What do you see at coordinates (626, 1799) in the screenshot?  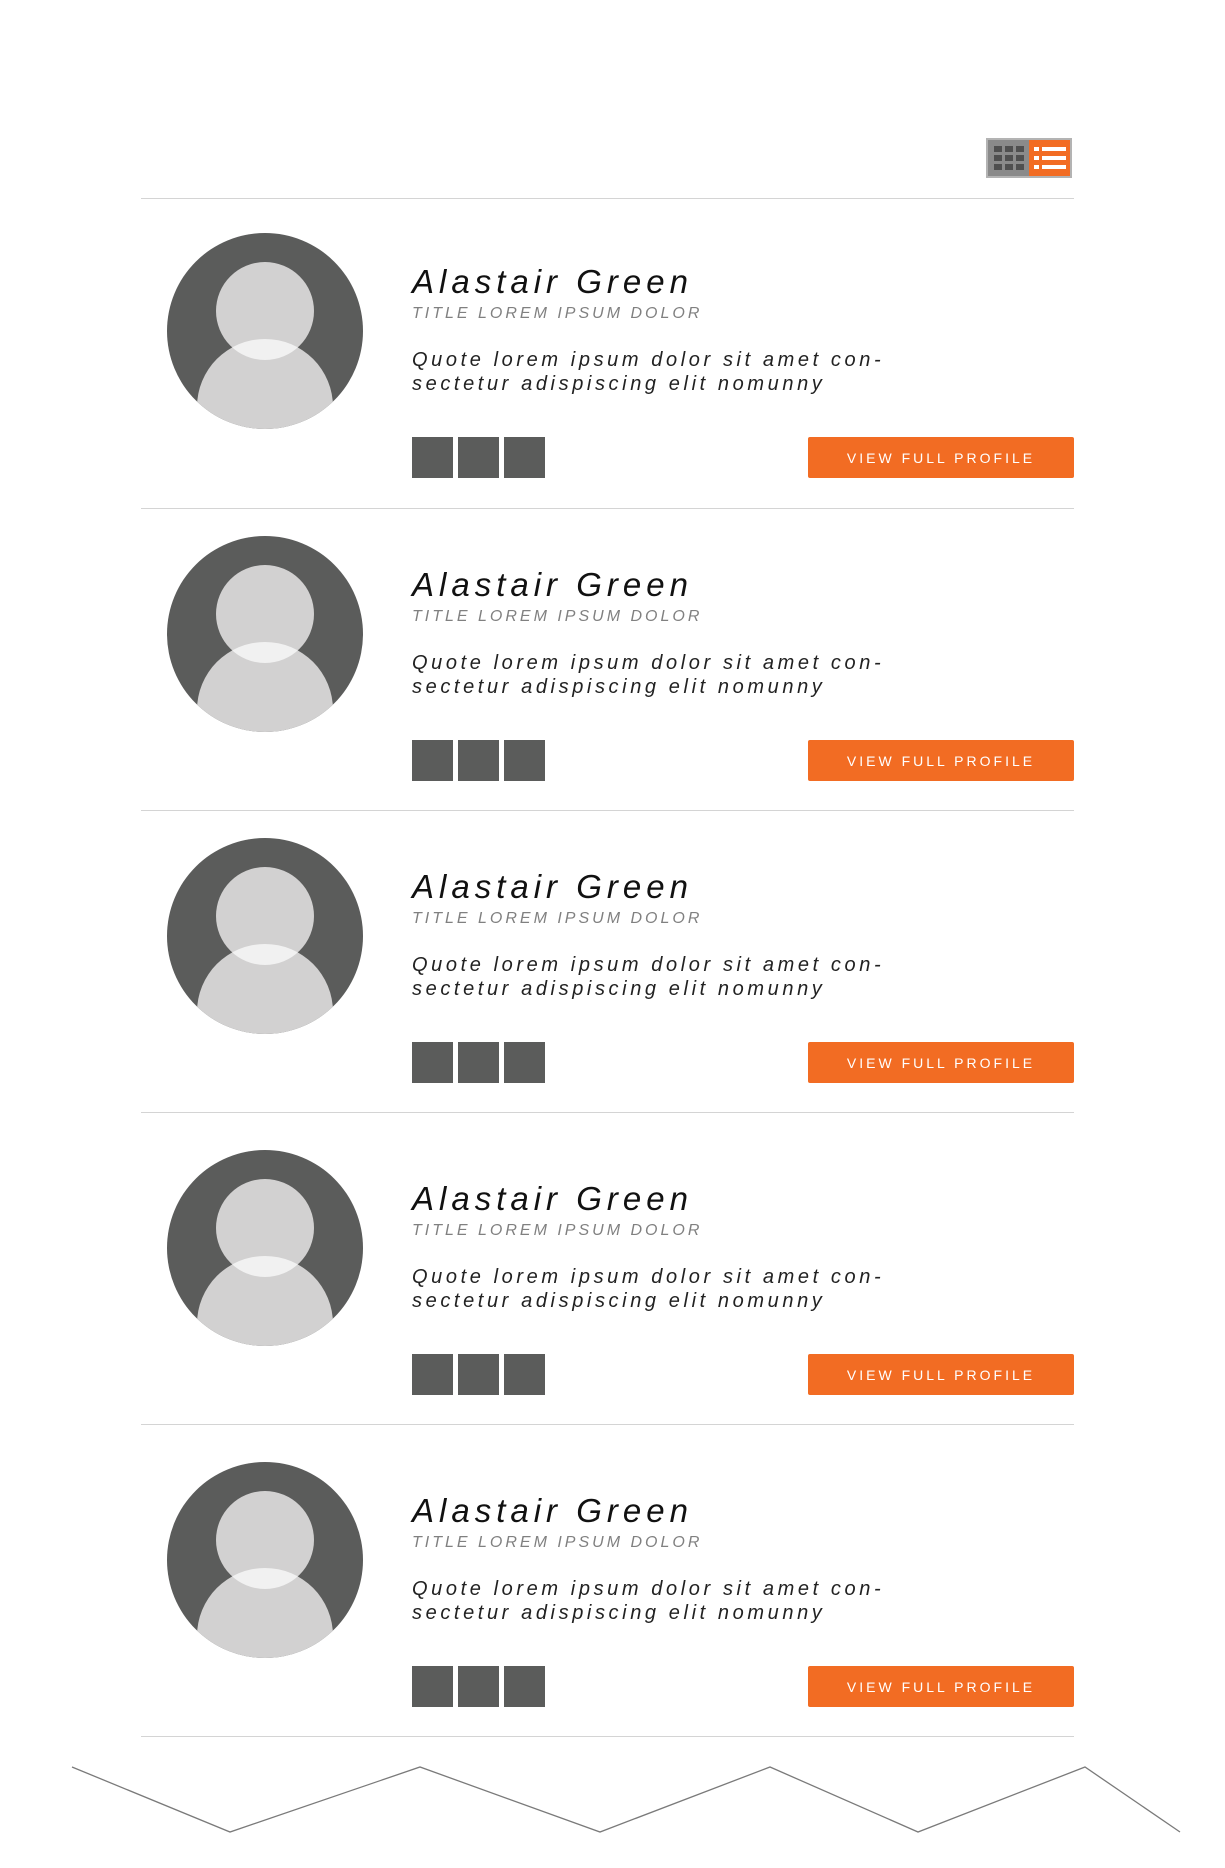 I see `torn-edge-divider` at bounding box center [626, 1799].